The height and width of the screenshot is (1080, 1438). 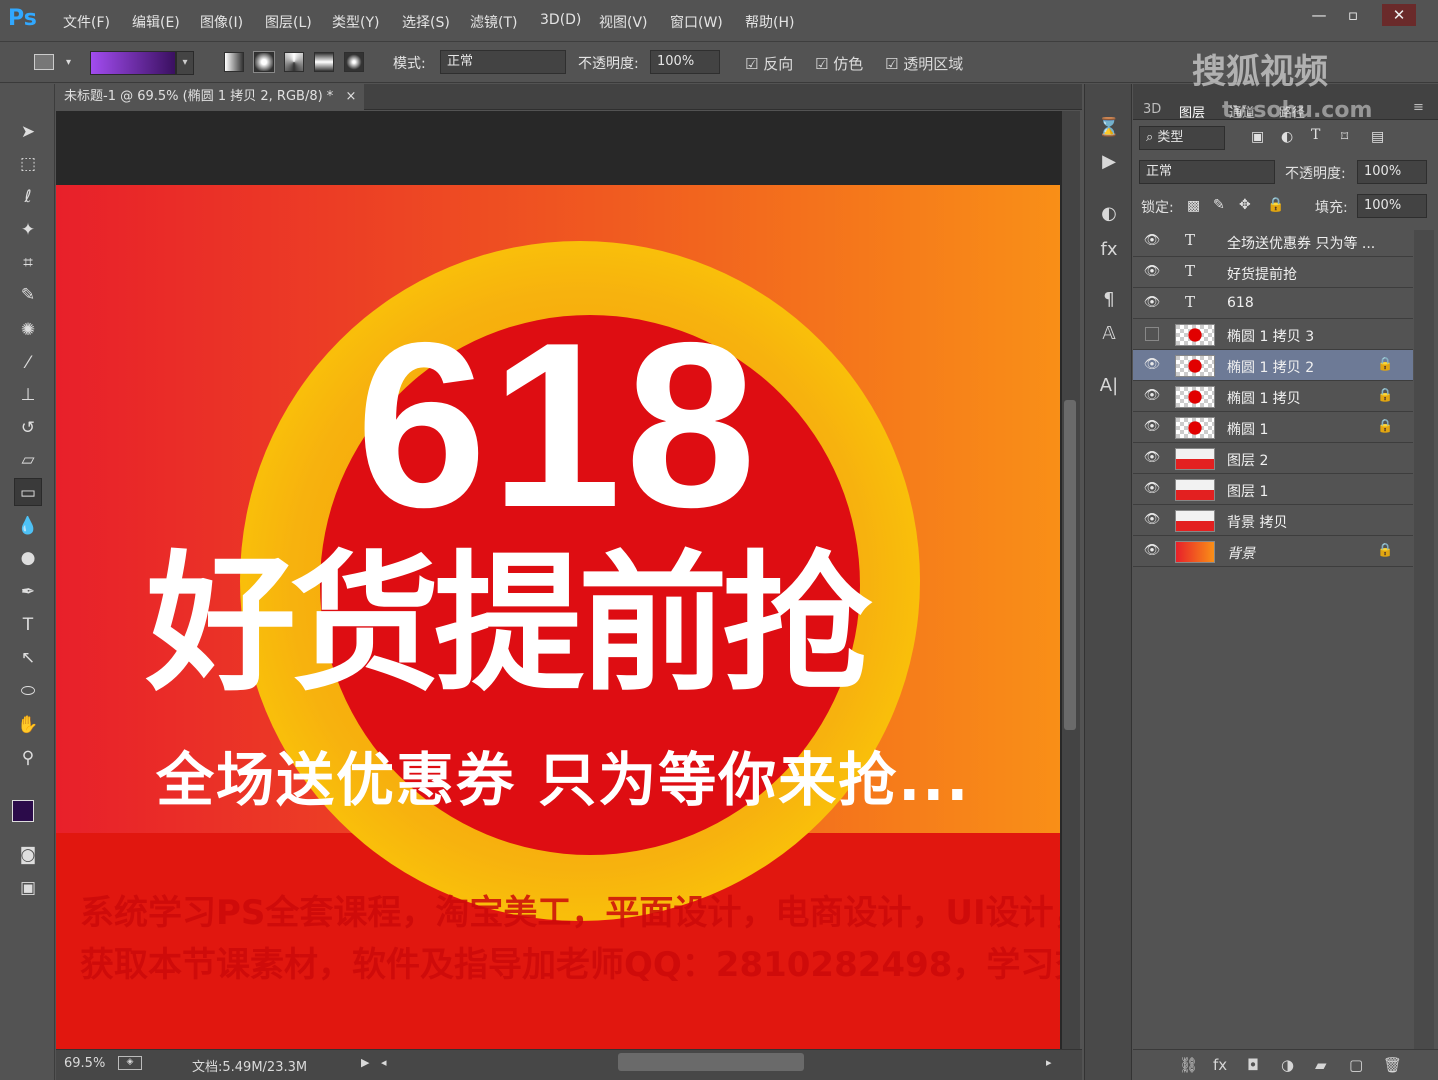 I want to click on layer-style-icon: fx, so click(x=1220, y=1065).